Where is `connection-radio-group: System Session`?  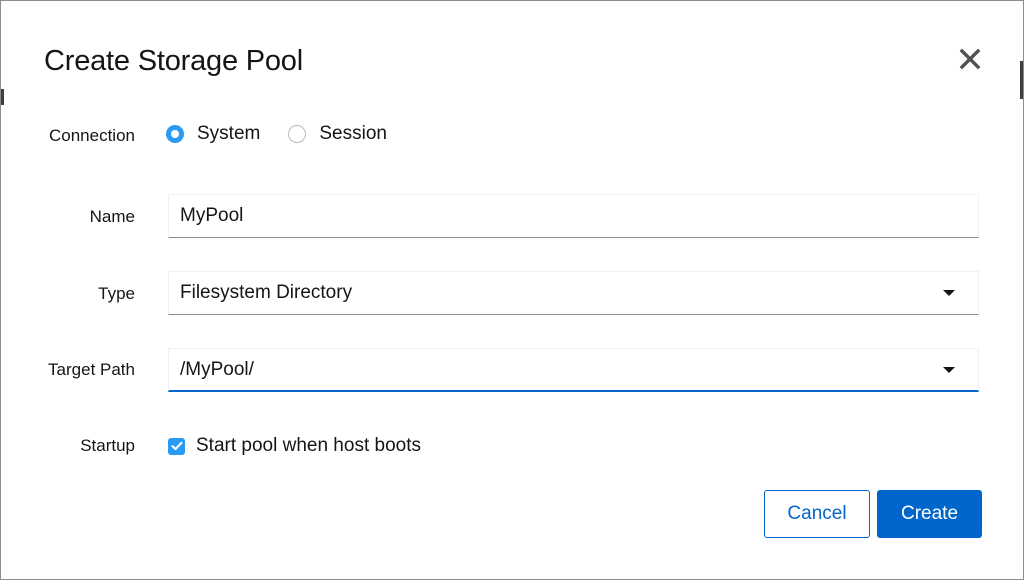
connection-radio-group: System Session is located at coordinates (290, 134).